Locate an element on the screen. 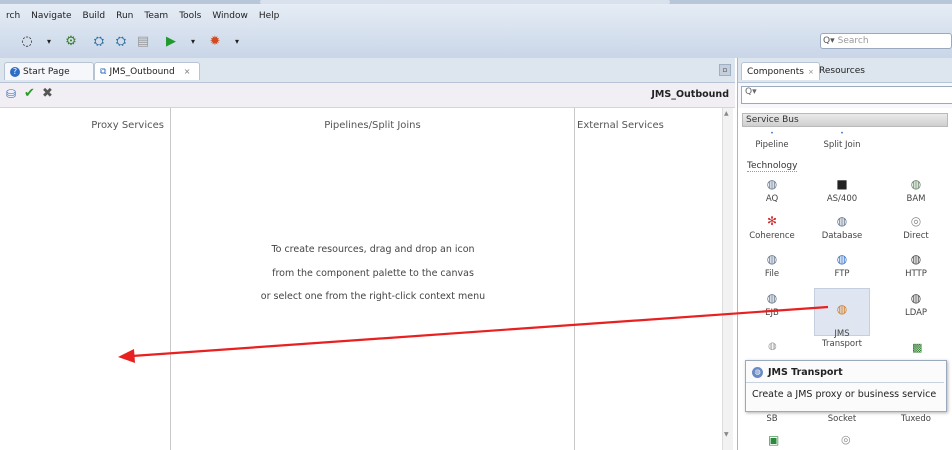 The height and width of the screenshot is (450, 952). palette-item-direct: ◎ Direct is located at coordinates (916, 227).